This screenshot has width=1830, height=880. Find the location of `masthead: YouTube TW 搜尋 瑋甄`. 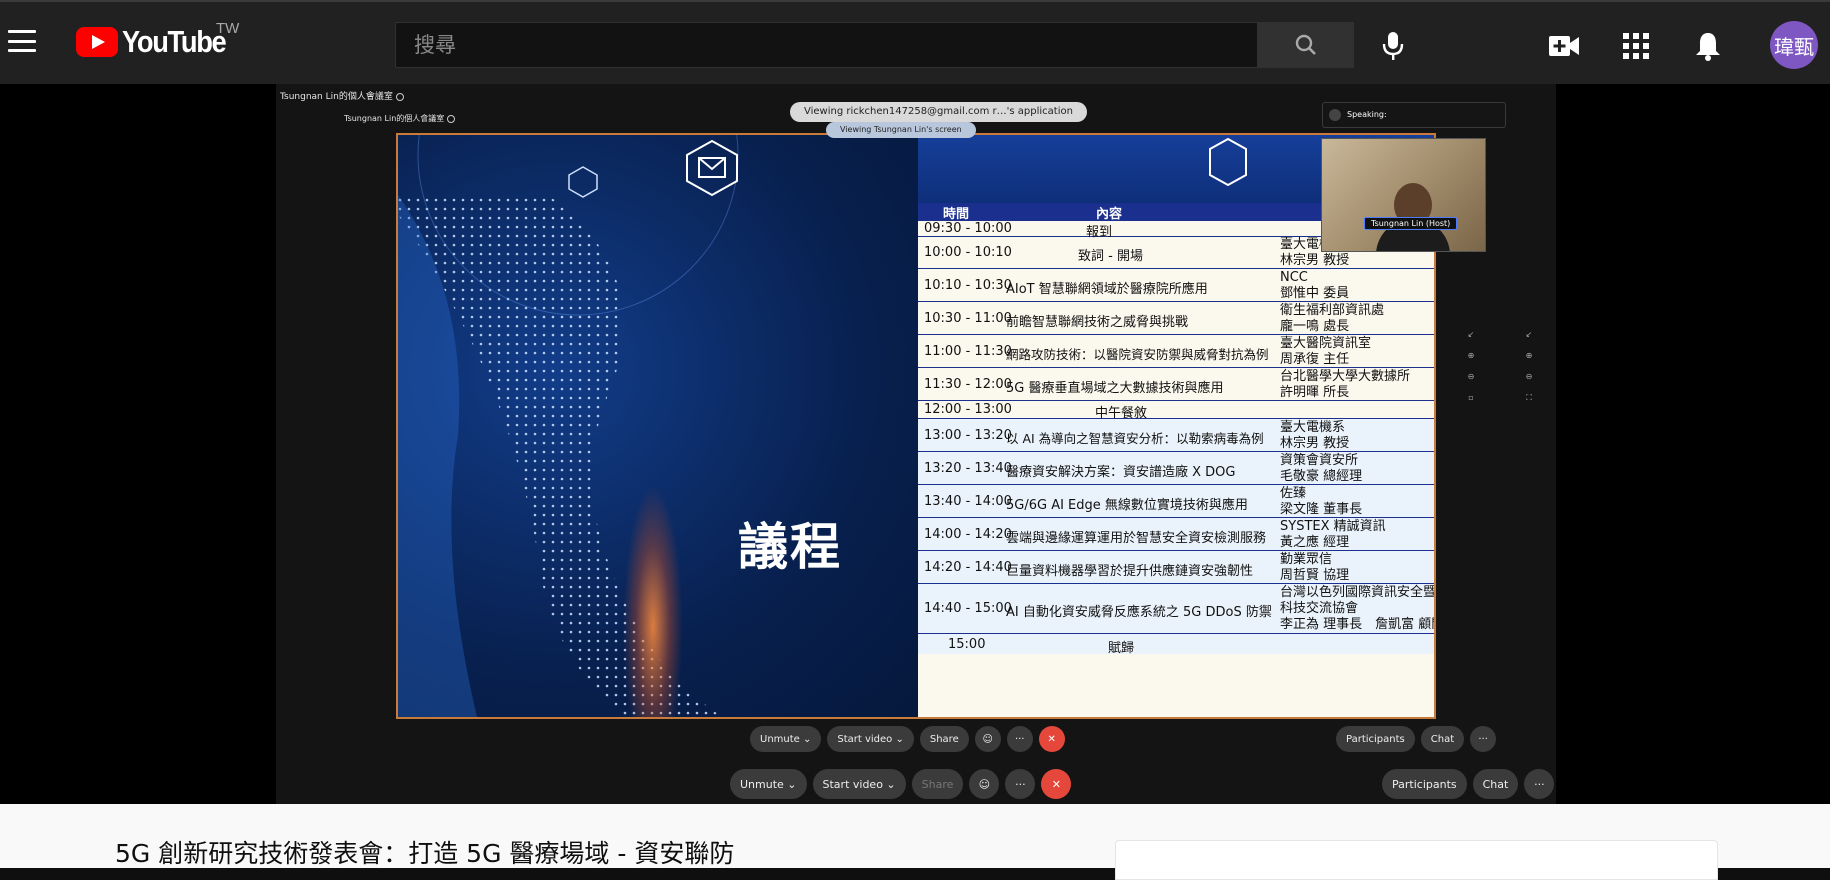

masthead: YouTube TW 搜尋 瑋甄 is located at coordinates (915, 42).